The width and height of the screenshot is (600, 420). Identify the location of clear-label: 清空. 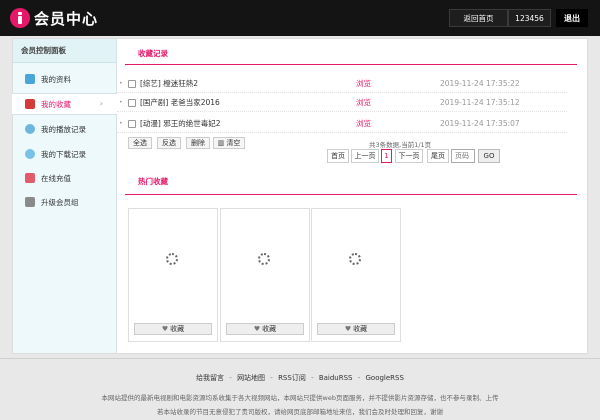
(233, 143).